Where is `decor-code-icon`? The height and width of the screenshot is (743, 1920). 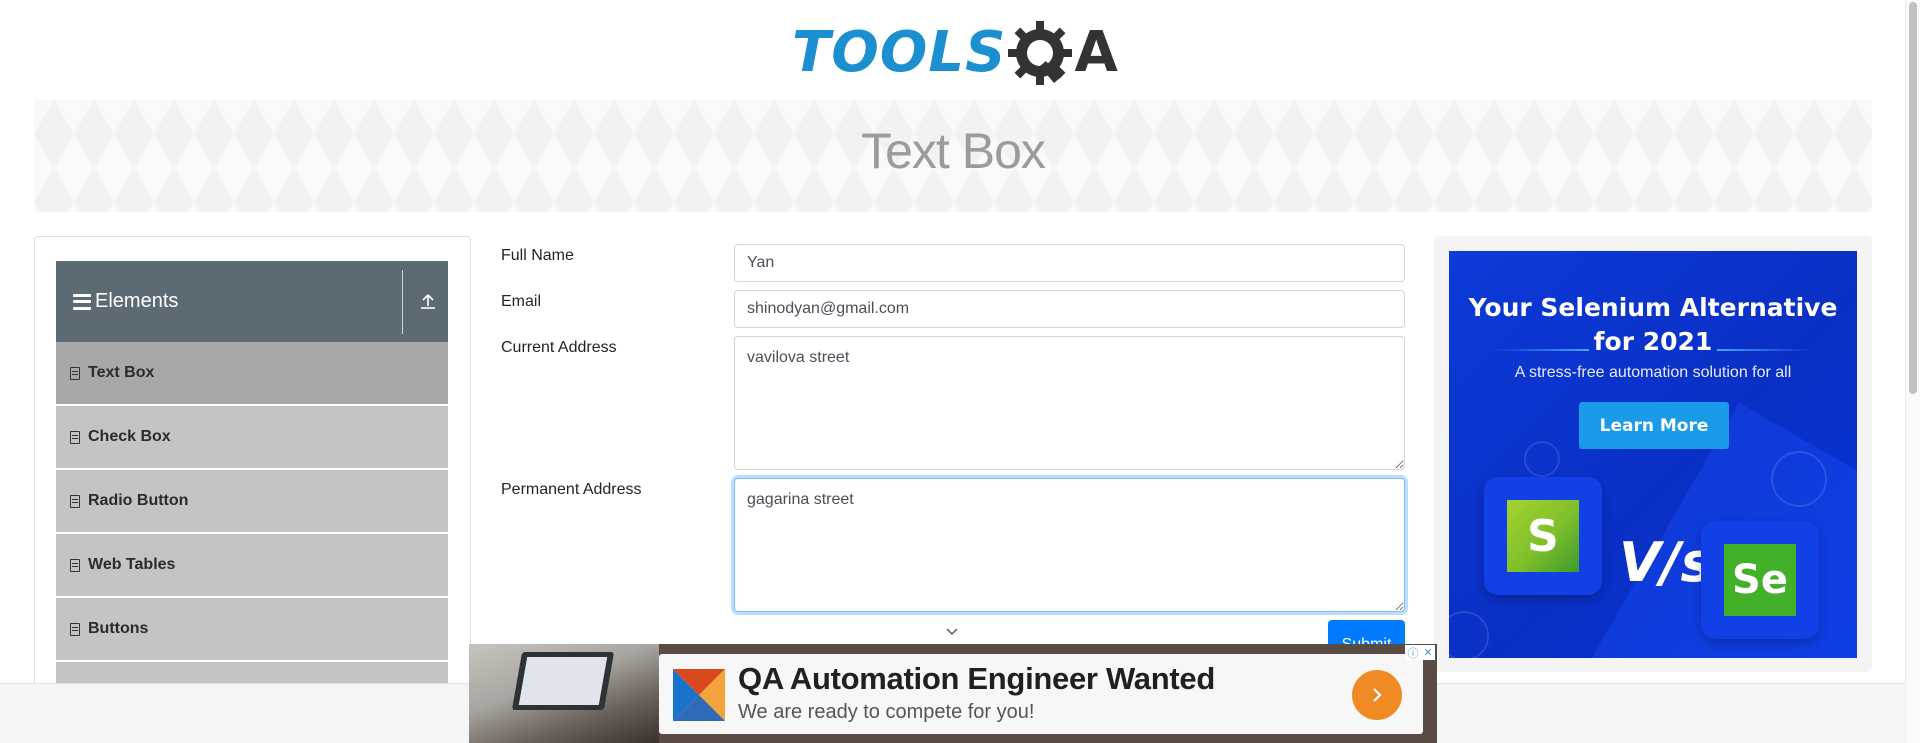
decor-code-icon is located at coordinates (1799, 479).